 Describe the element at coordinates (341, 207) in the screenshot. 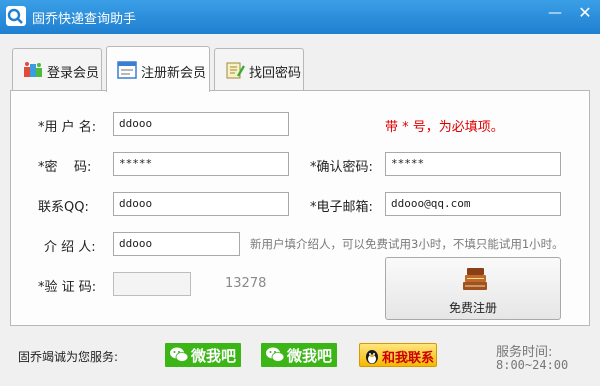

I see `email-label: *电子邮箱:` at that location.